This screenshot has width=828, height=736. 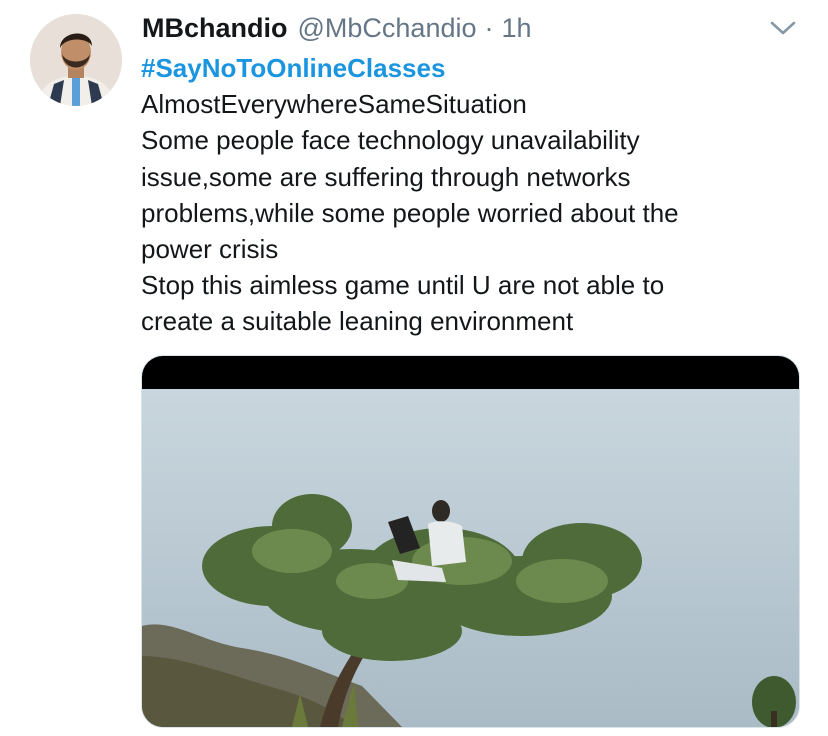 I want to click on chevron-down-icon, so click(x=783, y=28).